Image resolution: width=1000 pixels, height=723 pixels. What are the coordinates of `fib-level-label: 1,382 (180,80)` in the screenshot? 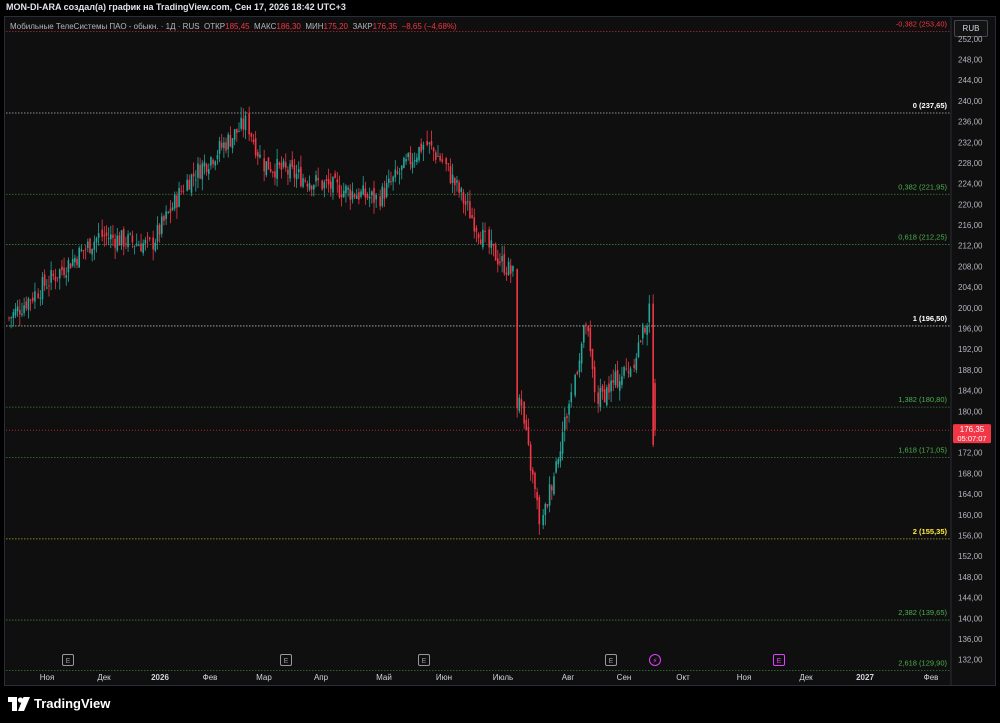 It's located at (922, 399).